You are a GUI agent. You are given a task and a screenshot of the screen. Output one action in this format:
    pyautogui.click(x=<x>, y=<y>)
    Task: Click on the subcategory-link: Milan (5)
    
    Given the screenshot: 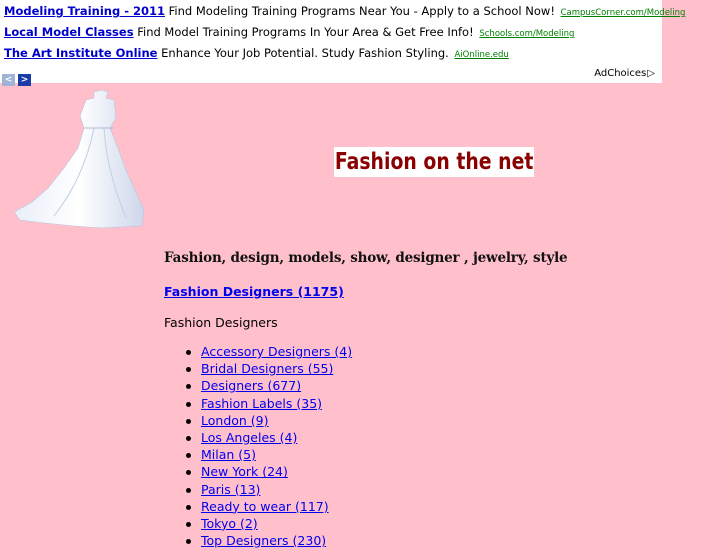 What is the action you would take?
    pyautogui.click(x=228, y=454)
    